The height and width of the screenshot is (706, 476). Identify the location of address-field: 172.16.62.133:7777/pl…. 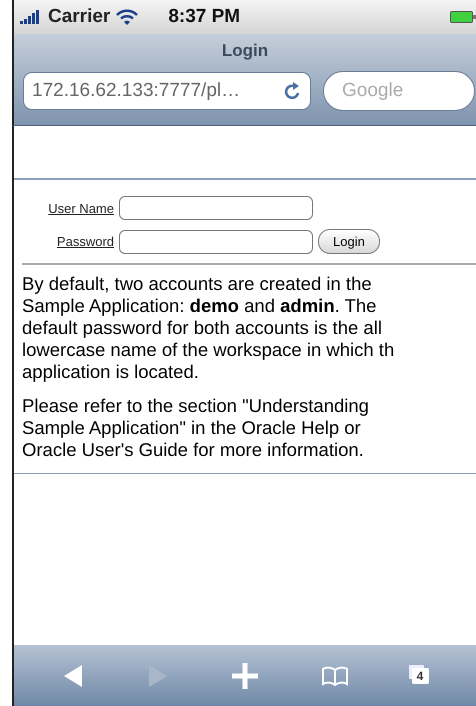
(167, 91).